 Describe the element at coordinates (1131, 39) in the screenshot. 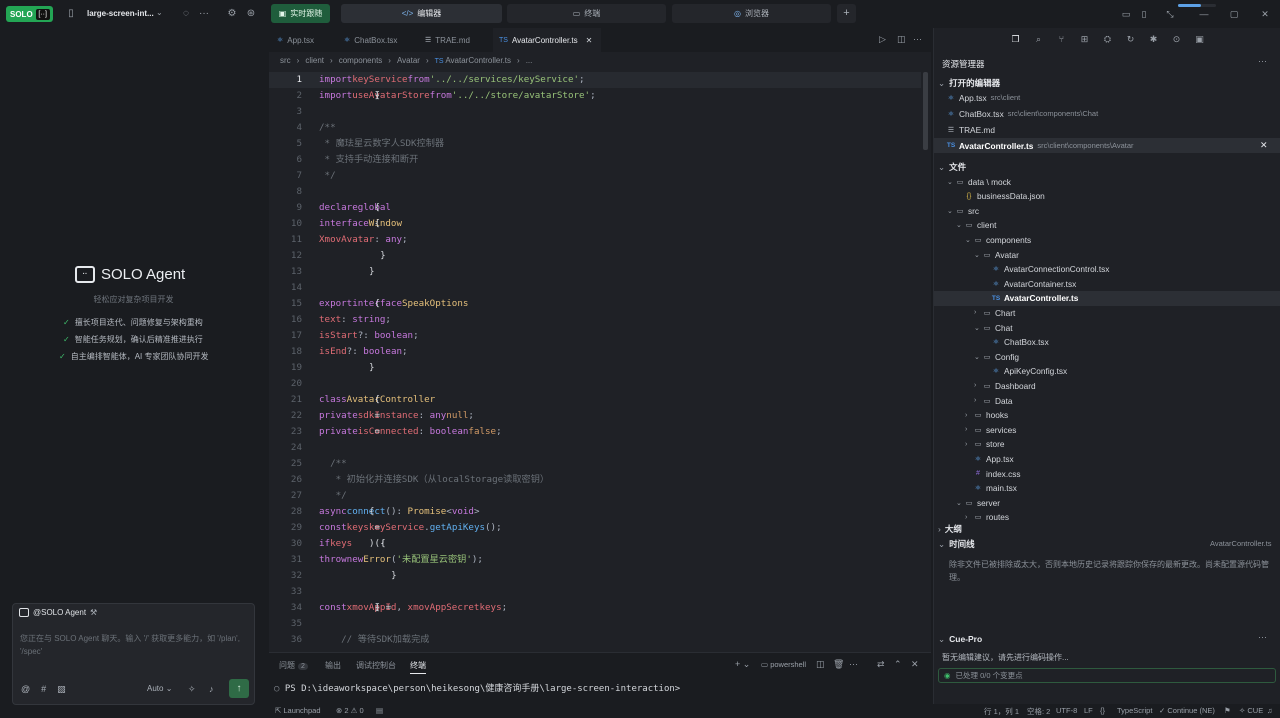

I see `refresh-icon: ↻` at that location.